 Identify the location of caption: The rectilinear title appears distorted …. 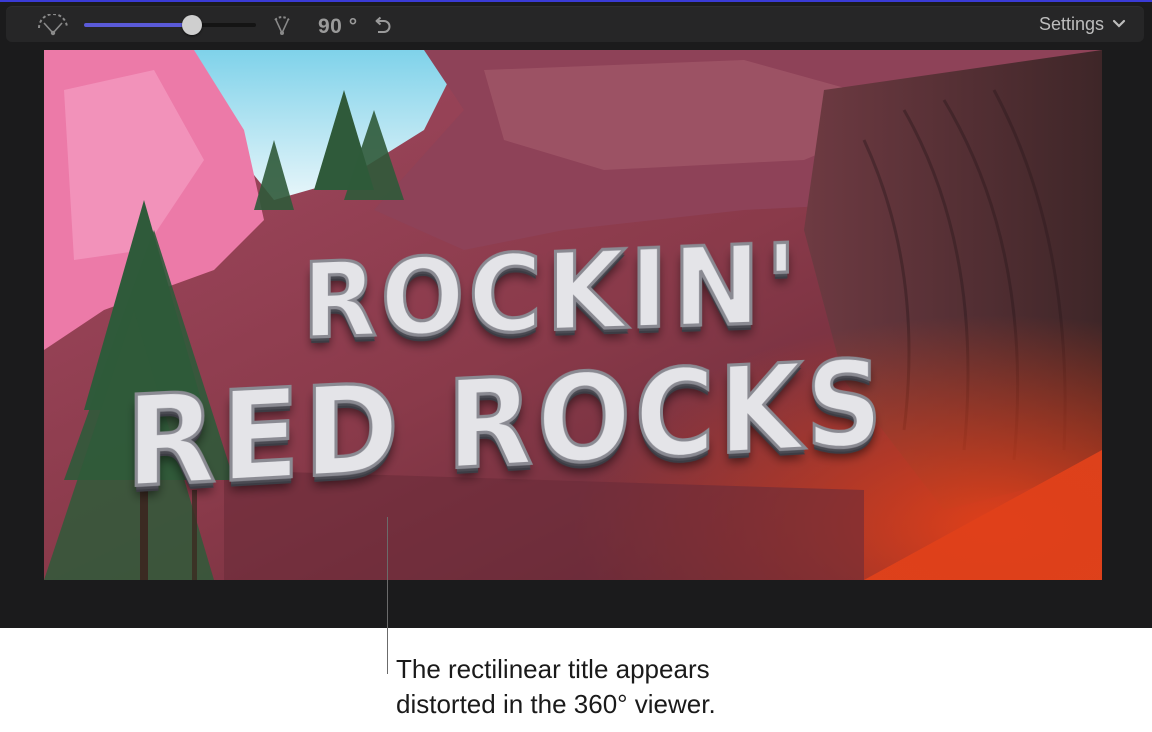
(556, 687).